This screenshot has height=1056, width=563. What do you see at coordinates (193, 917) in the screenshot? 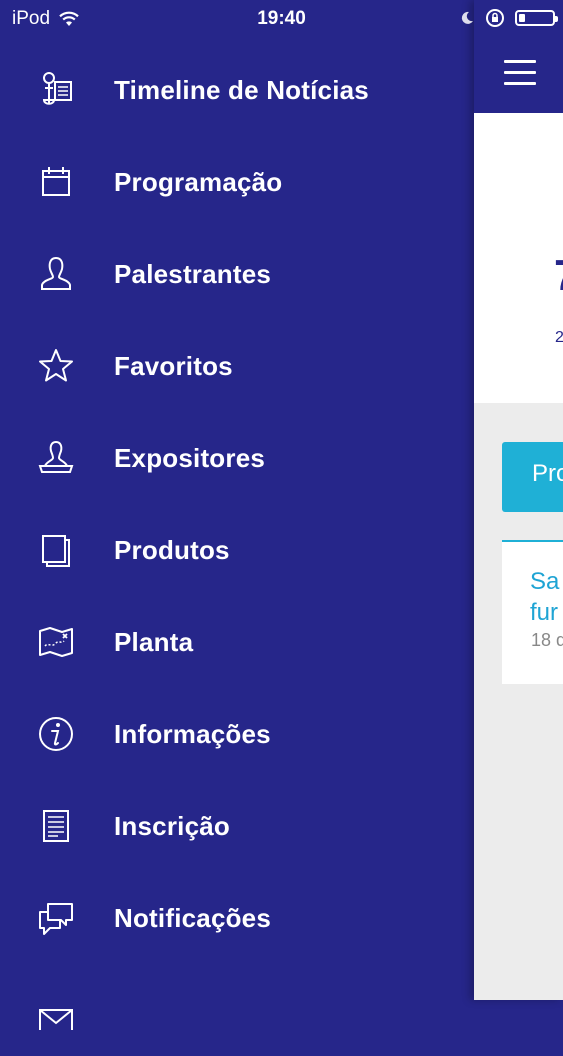
I see `menu-label-notificacoes: Notificações` at bounding box center [193, 917].